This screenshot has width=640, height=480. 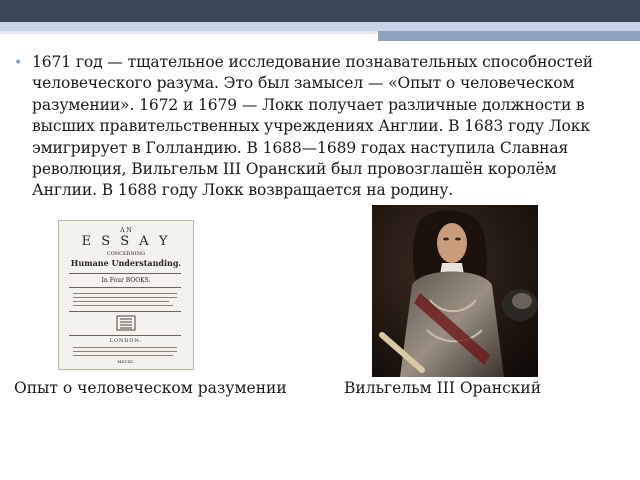 What do you see at coordinates (443, 388) in the screenshot?
I see `portrait-caption: Вильгельм III Оранский` at bounding box center [443, 388].